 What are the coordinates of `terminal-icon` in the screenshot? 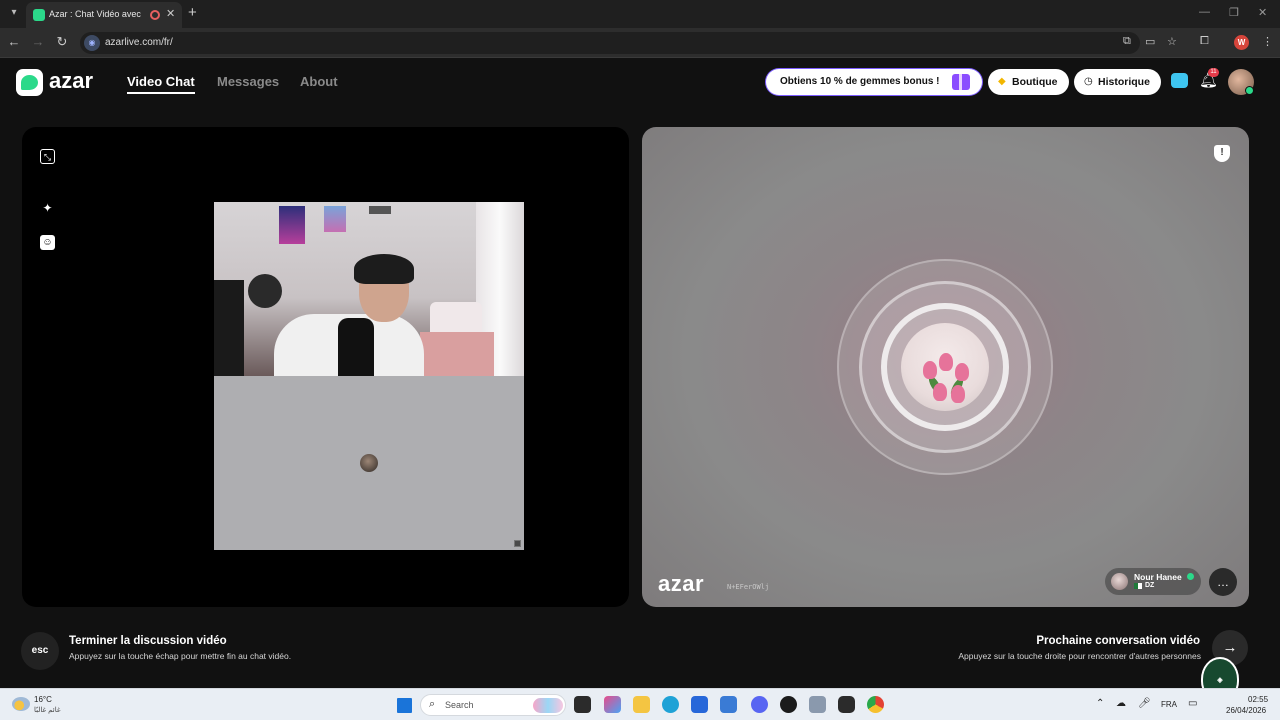 It's located at (846, 704).